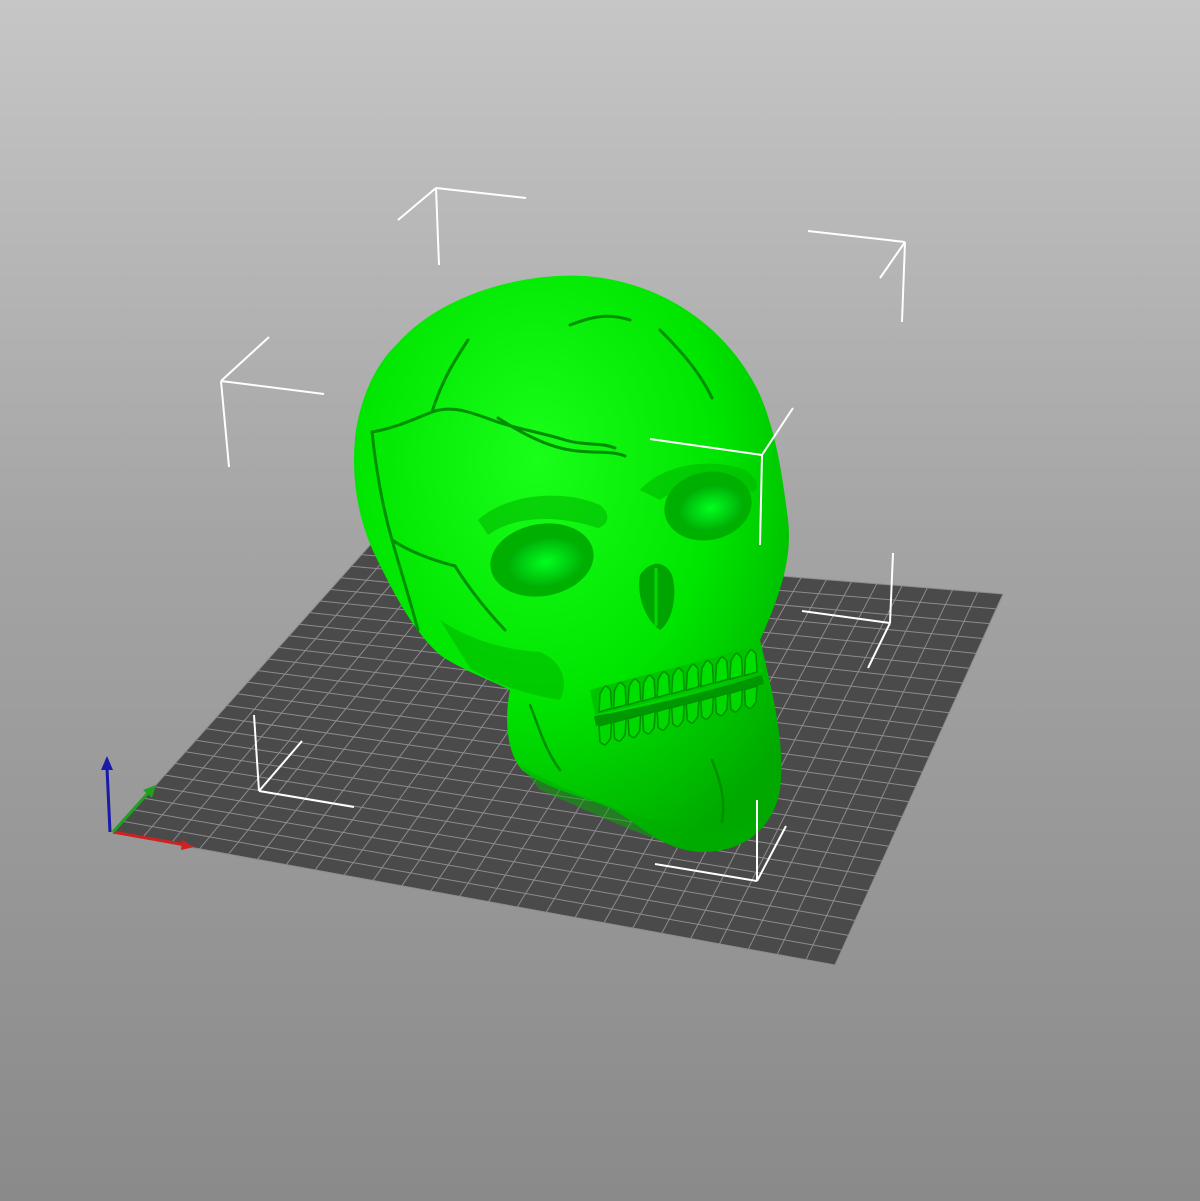  Describe the element at coordinates (272, 402) in the screenshot. I see `bbox-corner-top-left` at that location.